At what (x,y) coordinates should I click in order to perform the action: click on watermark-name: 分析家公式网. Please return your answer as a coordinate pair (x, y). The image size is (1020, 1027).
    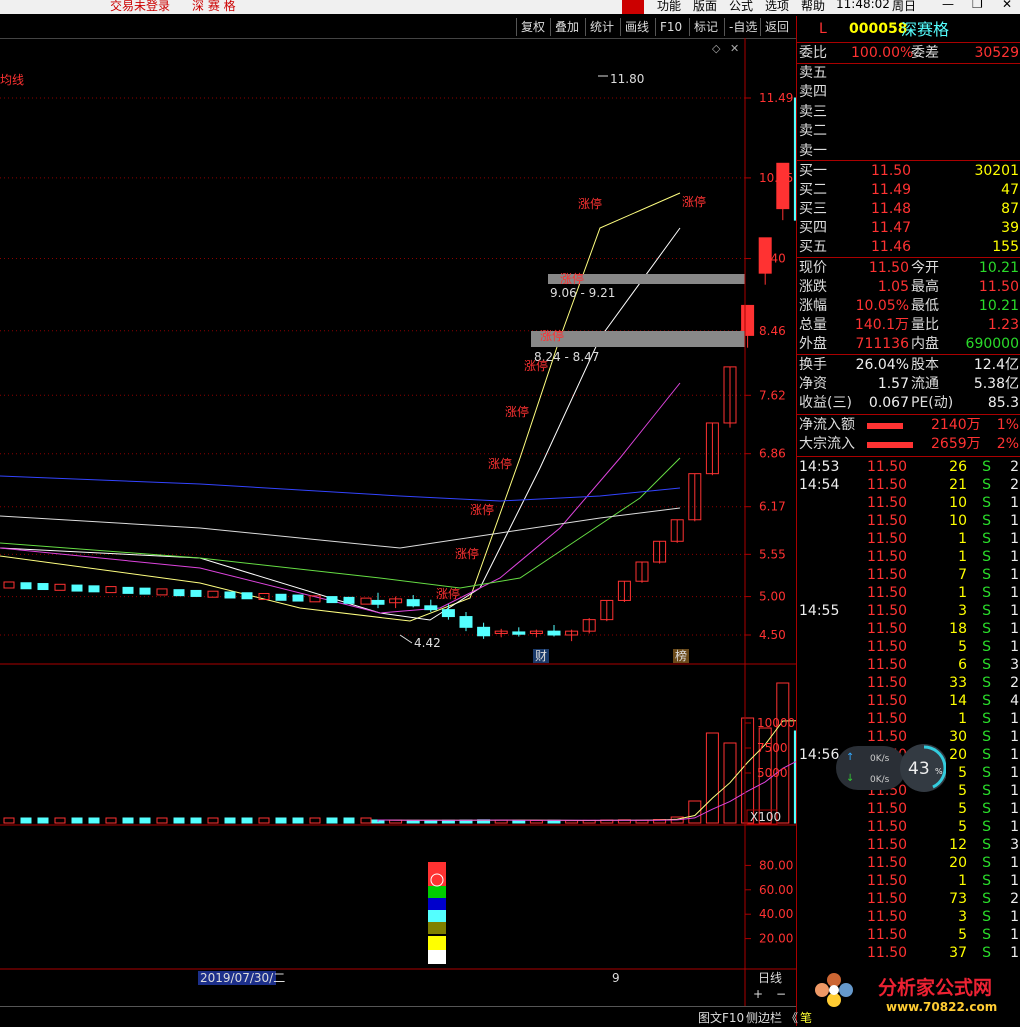
    Looking at the image, I should click on (935, 987).